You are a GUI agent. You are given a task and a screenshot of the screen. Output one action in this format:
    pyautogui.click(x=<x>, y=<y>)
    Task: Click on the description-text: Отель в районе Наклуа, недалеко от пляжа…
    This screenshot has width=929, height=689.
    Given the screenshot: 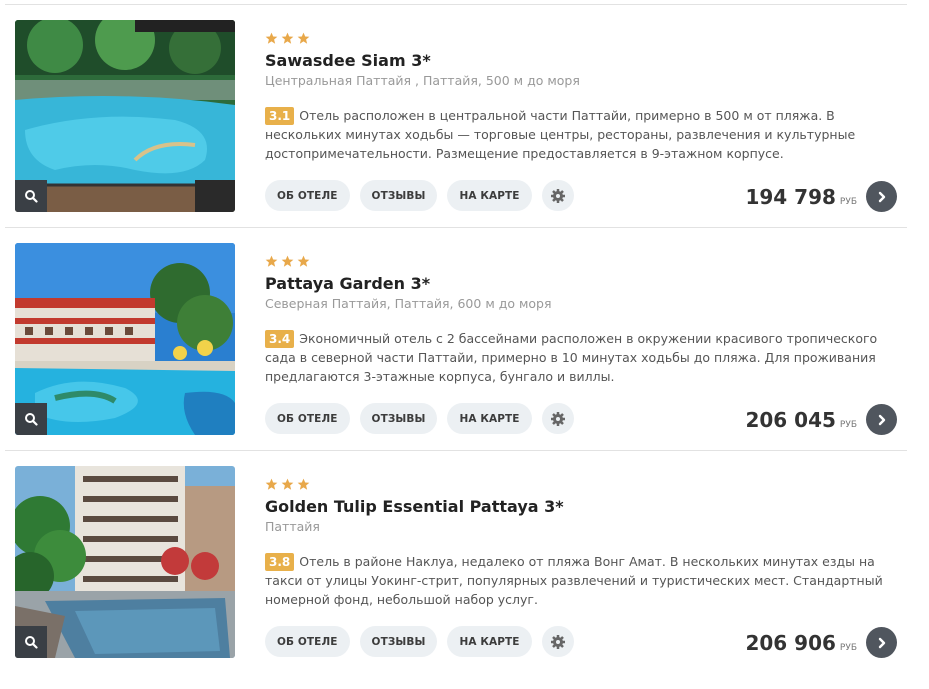 What is the action you would take?
    pyautogui.click(x=574, y=580)
    